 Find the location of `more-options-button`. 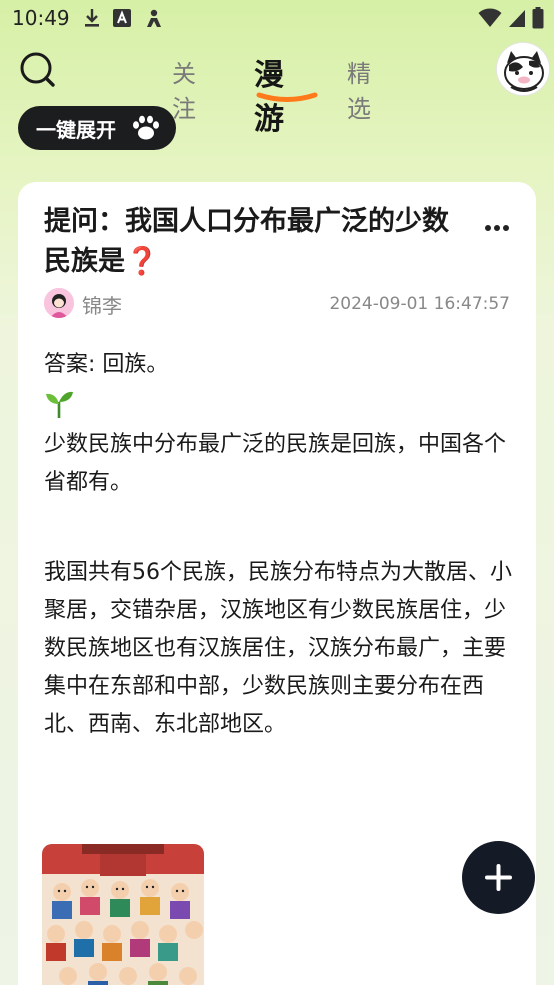

more-options-button is located at coordinates (497, 224).